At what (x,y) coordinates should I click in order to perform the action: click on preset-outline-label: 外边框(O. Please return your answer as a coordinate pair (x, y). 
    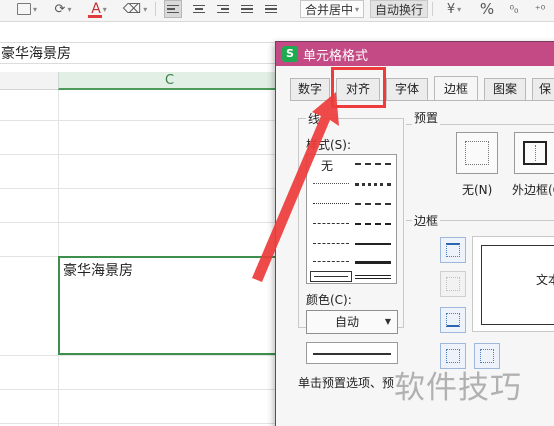
    Looking at the image, I should click on (533, 190).